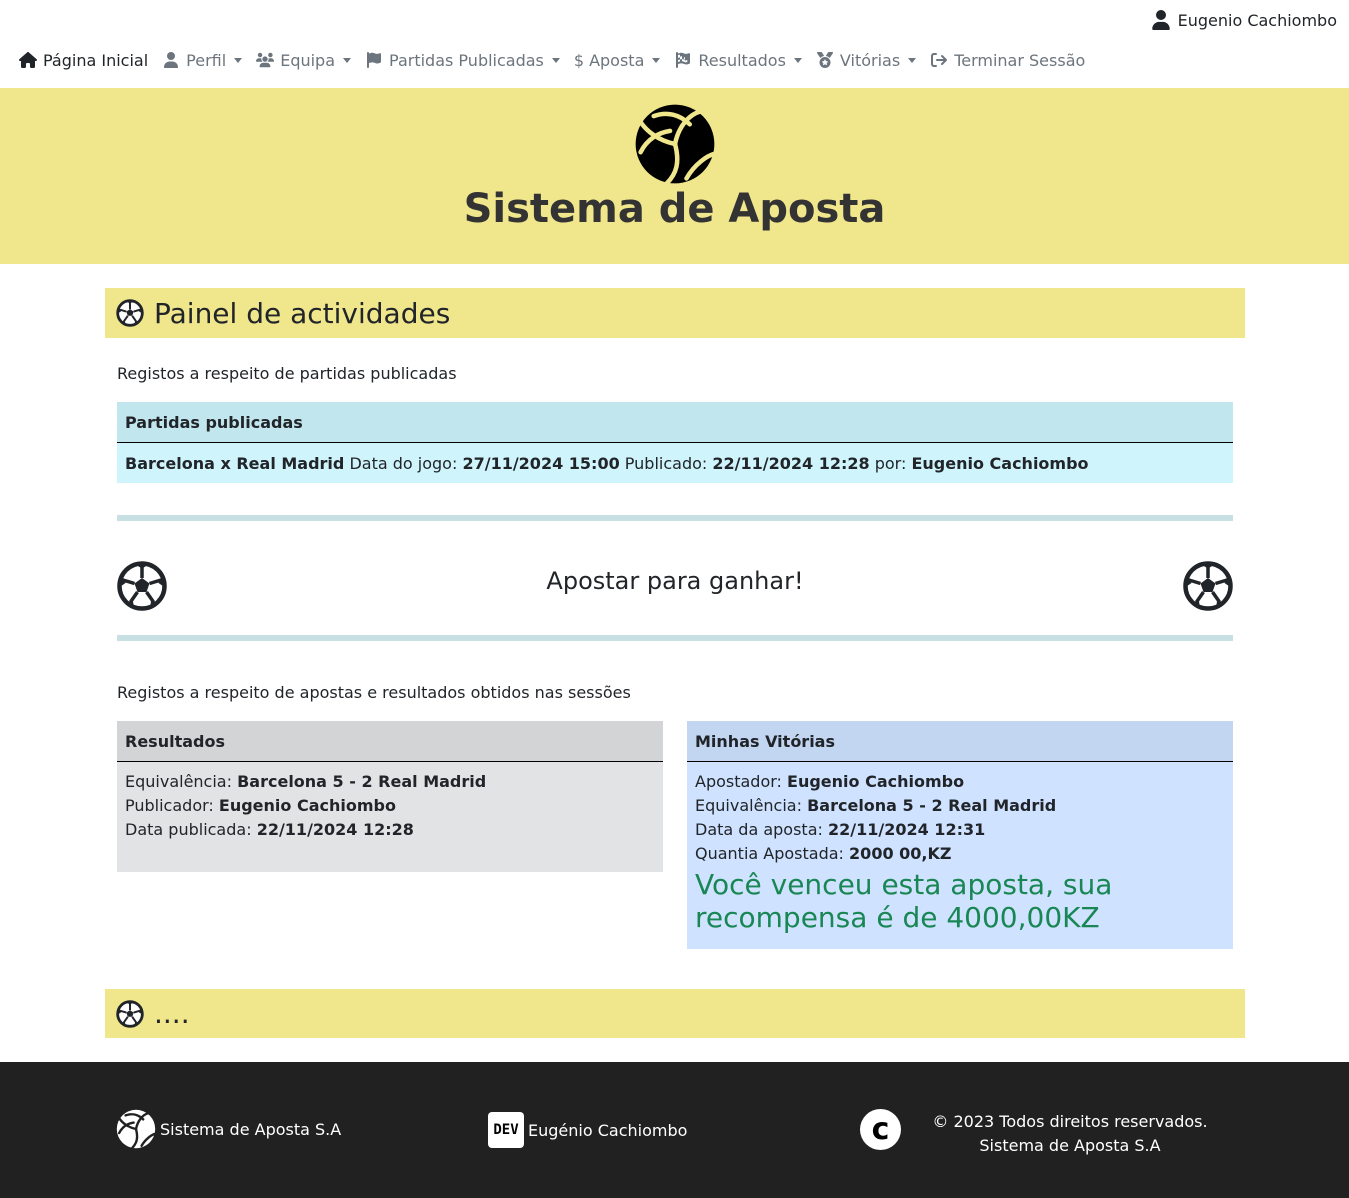 This screenshot has width=1349, height=1198. Describe the element at coordinates (235, 463) in the screenshot. I see `match-name: Barcelona x Real Madrid` at that location.